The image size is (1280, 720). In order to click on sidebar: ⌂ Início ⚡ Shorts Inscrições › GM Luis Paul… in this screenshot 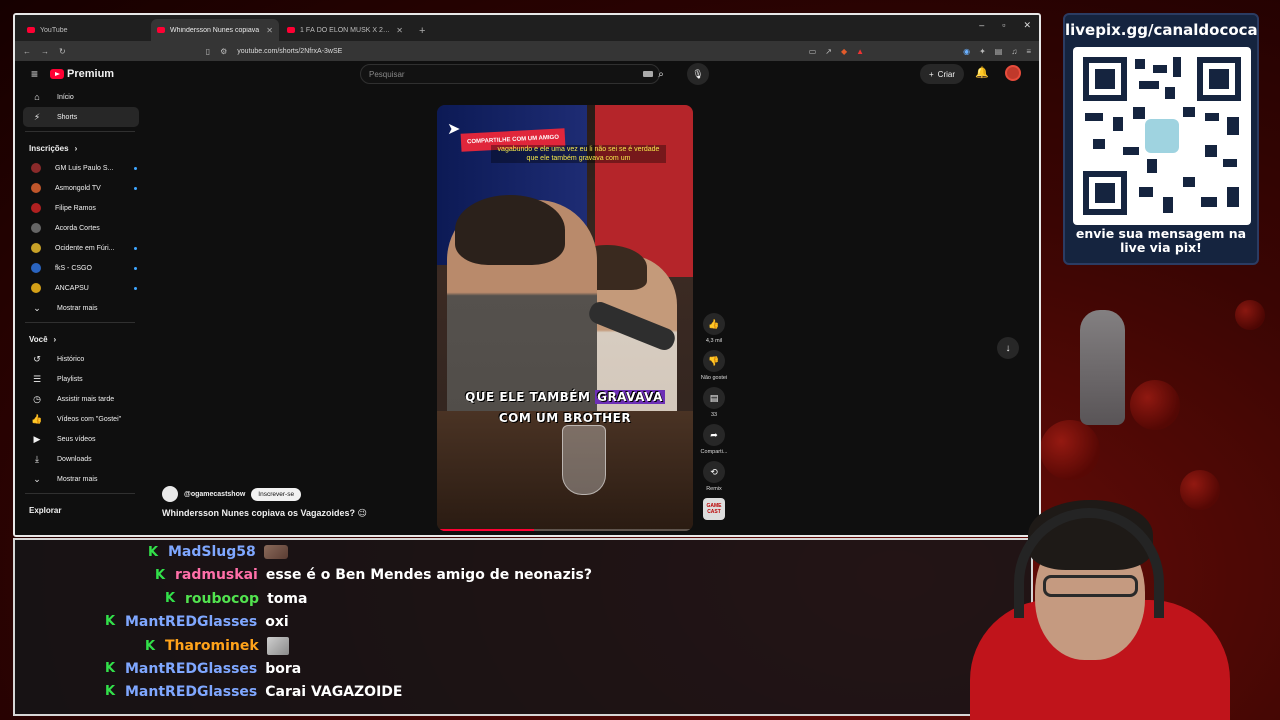, I will do `click(80, 311)`.